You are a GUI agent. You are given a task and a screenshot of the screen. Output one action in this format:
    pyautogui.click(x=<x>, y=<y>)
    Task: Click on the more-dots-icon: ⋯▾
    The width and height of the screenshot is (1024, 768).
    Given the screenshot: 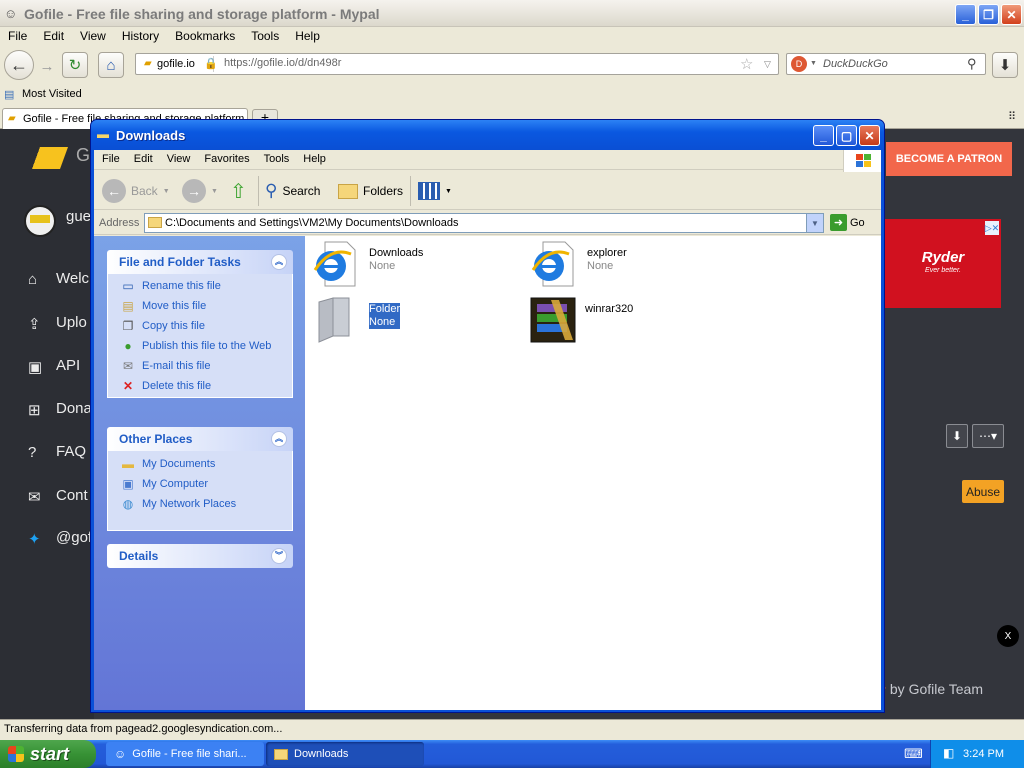 What is the action you would take?
    pyautogui.click(x=988, y=436)
    